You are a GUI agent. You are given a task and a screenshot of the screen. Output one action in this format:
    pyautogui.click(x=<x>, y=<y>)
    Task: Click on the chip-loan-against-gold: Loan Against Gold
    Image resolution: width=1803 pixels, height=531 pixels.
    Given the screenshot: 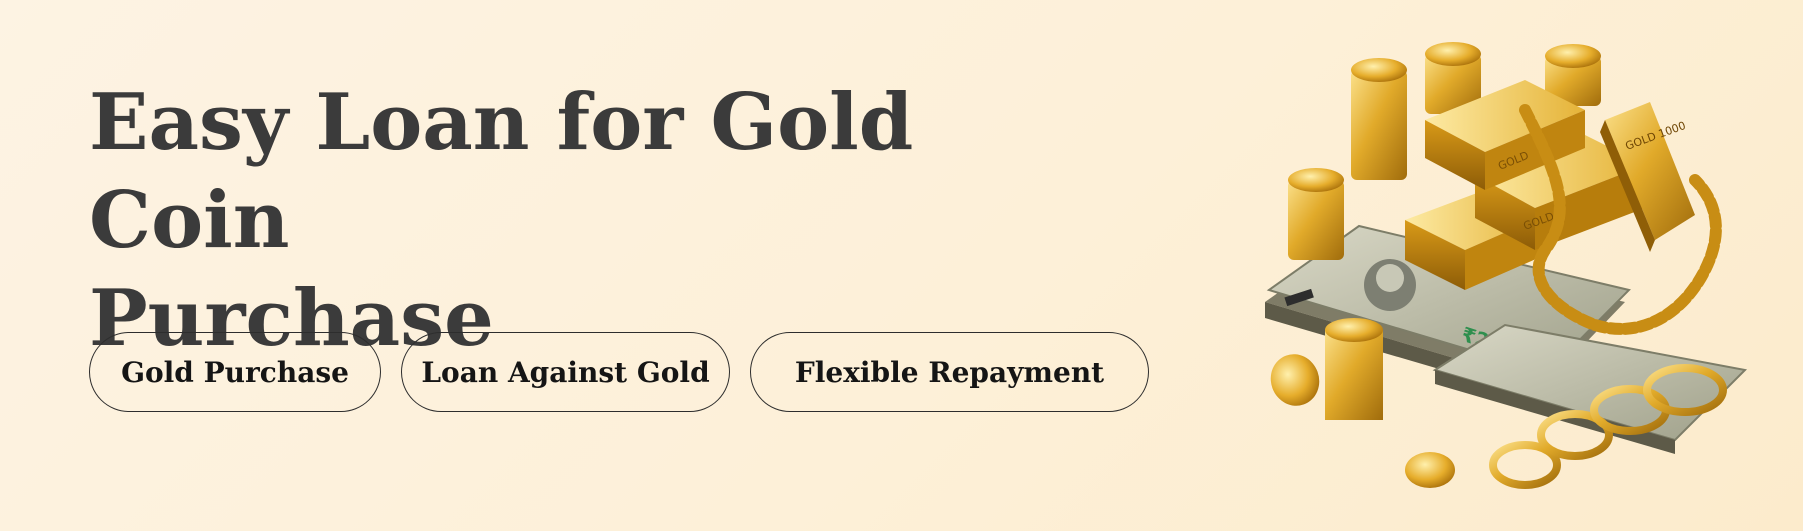 What is the action you would take?
    pyautogui.click(x=565, y=372)
    